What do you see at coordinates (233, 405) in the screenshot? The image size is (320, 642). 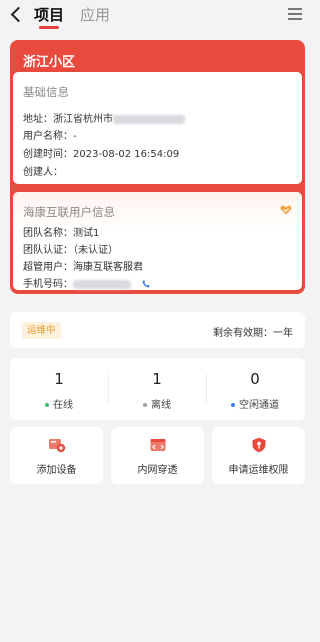 I see `idle-dot` at bounding box center [233, 405].